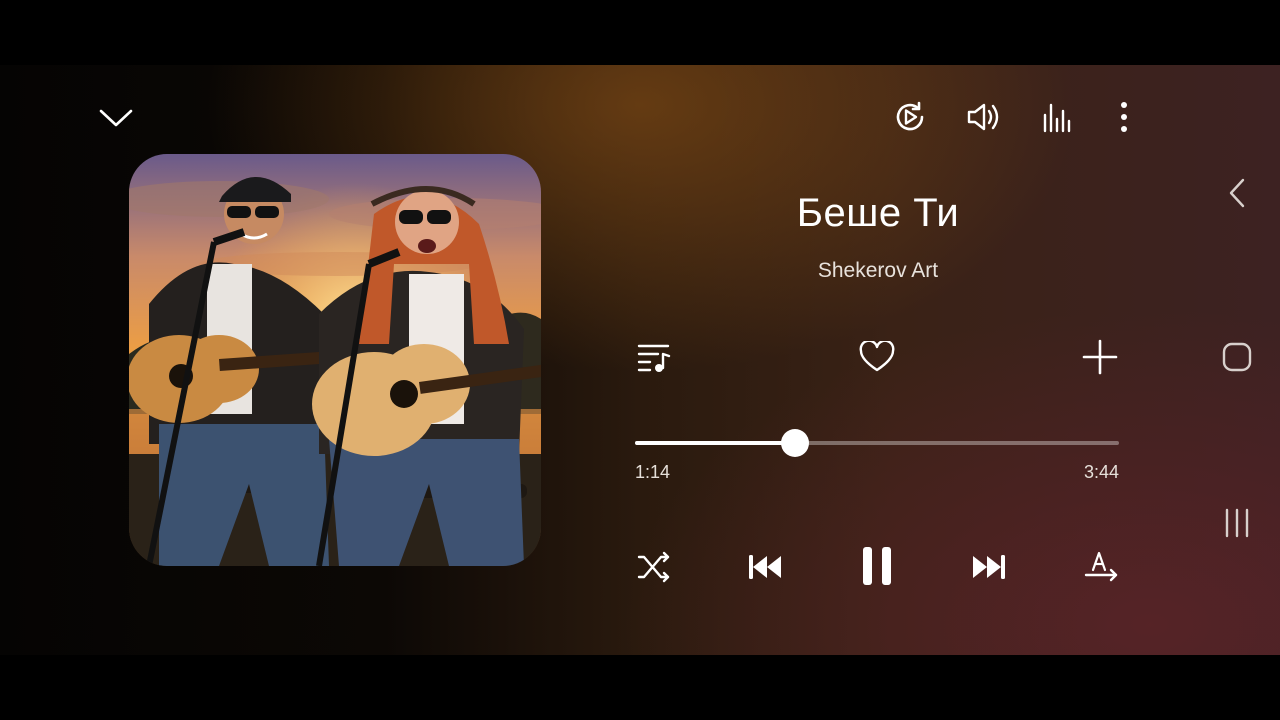 This screenshot has height=720, width=1280. I want to click on chevron-down-icon, so click(116, 118).